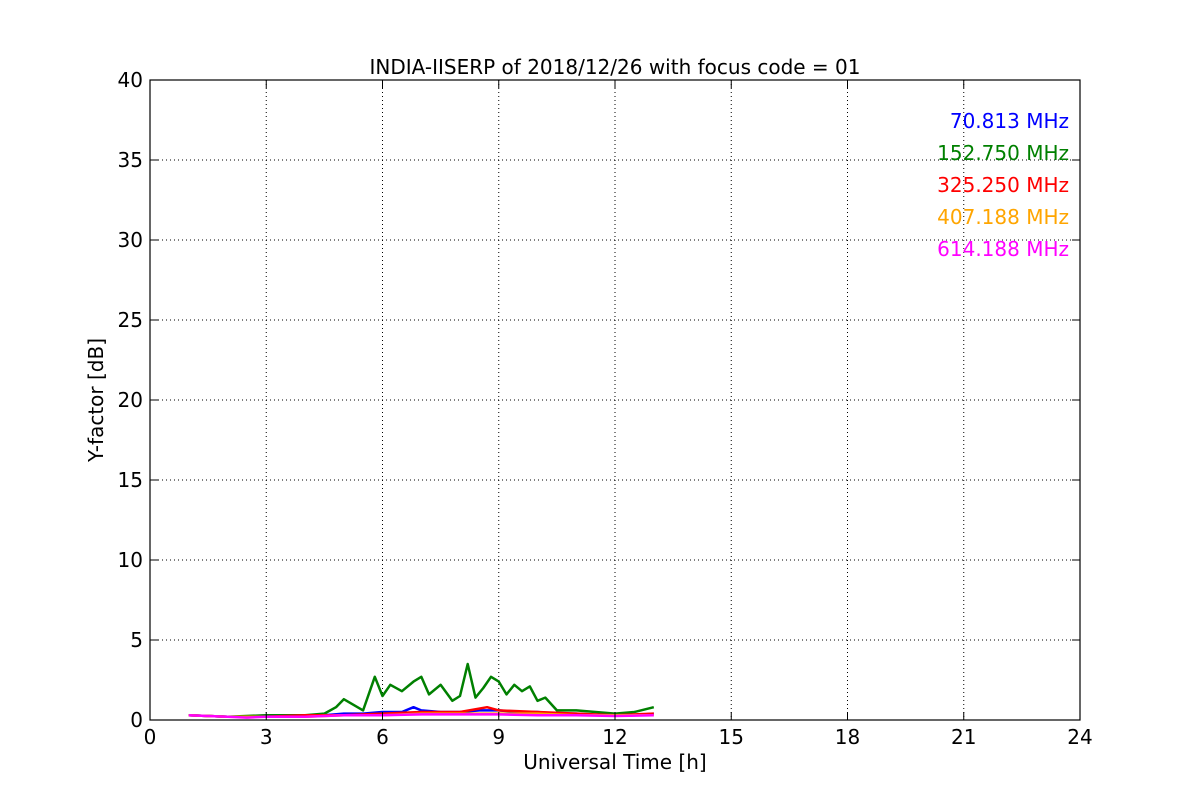  What do you see at coordinates (1009, 121) in the screenshot?
I see `legend-entry: 70.813 MHz` at bounding box center [1009, 121].